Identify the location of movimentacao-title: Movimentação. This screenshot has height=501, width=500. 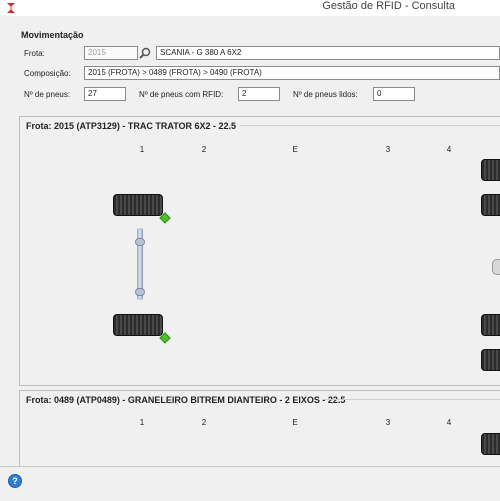
(52, 35).